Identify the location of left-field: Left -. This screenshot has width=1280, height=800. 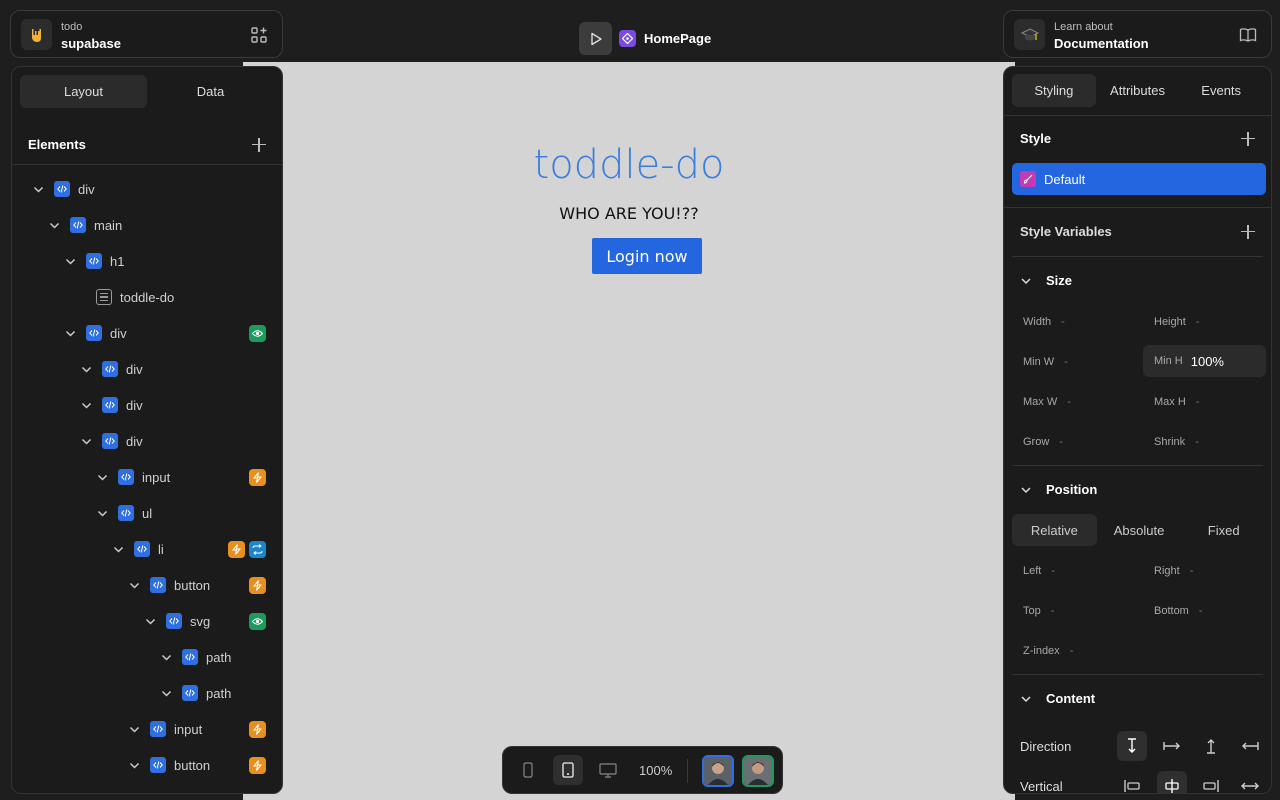
(1039, 571).